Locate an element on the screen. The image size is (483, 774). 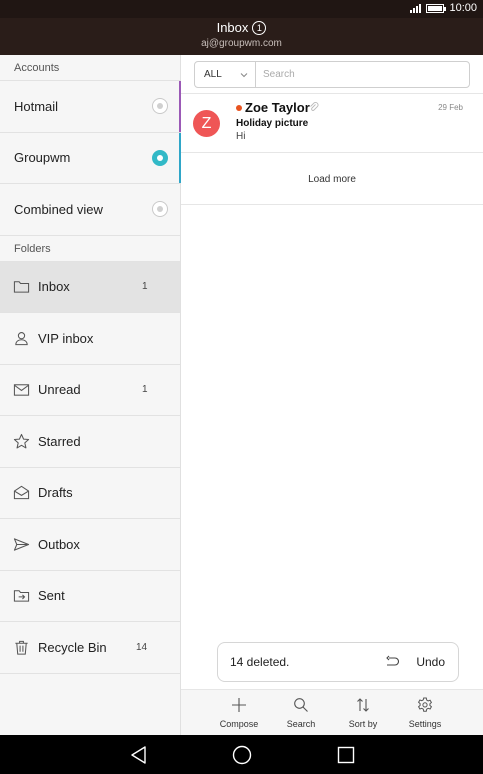
filter-select: ALL is located at coordinates (225, 74).